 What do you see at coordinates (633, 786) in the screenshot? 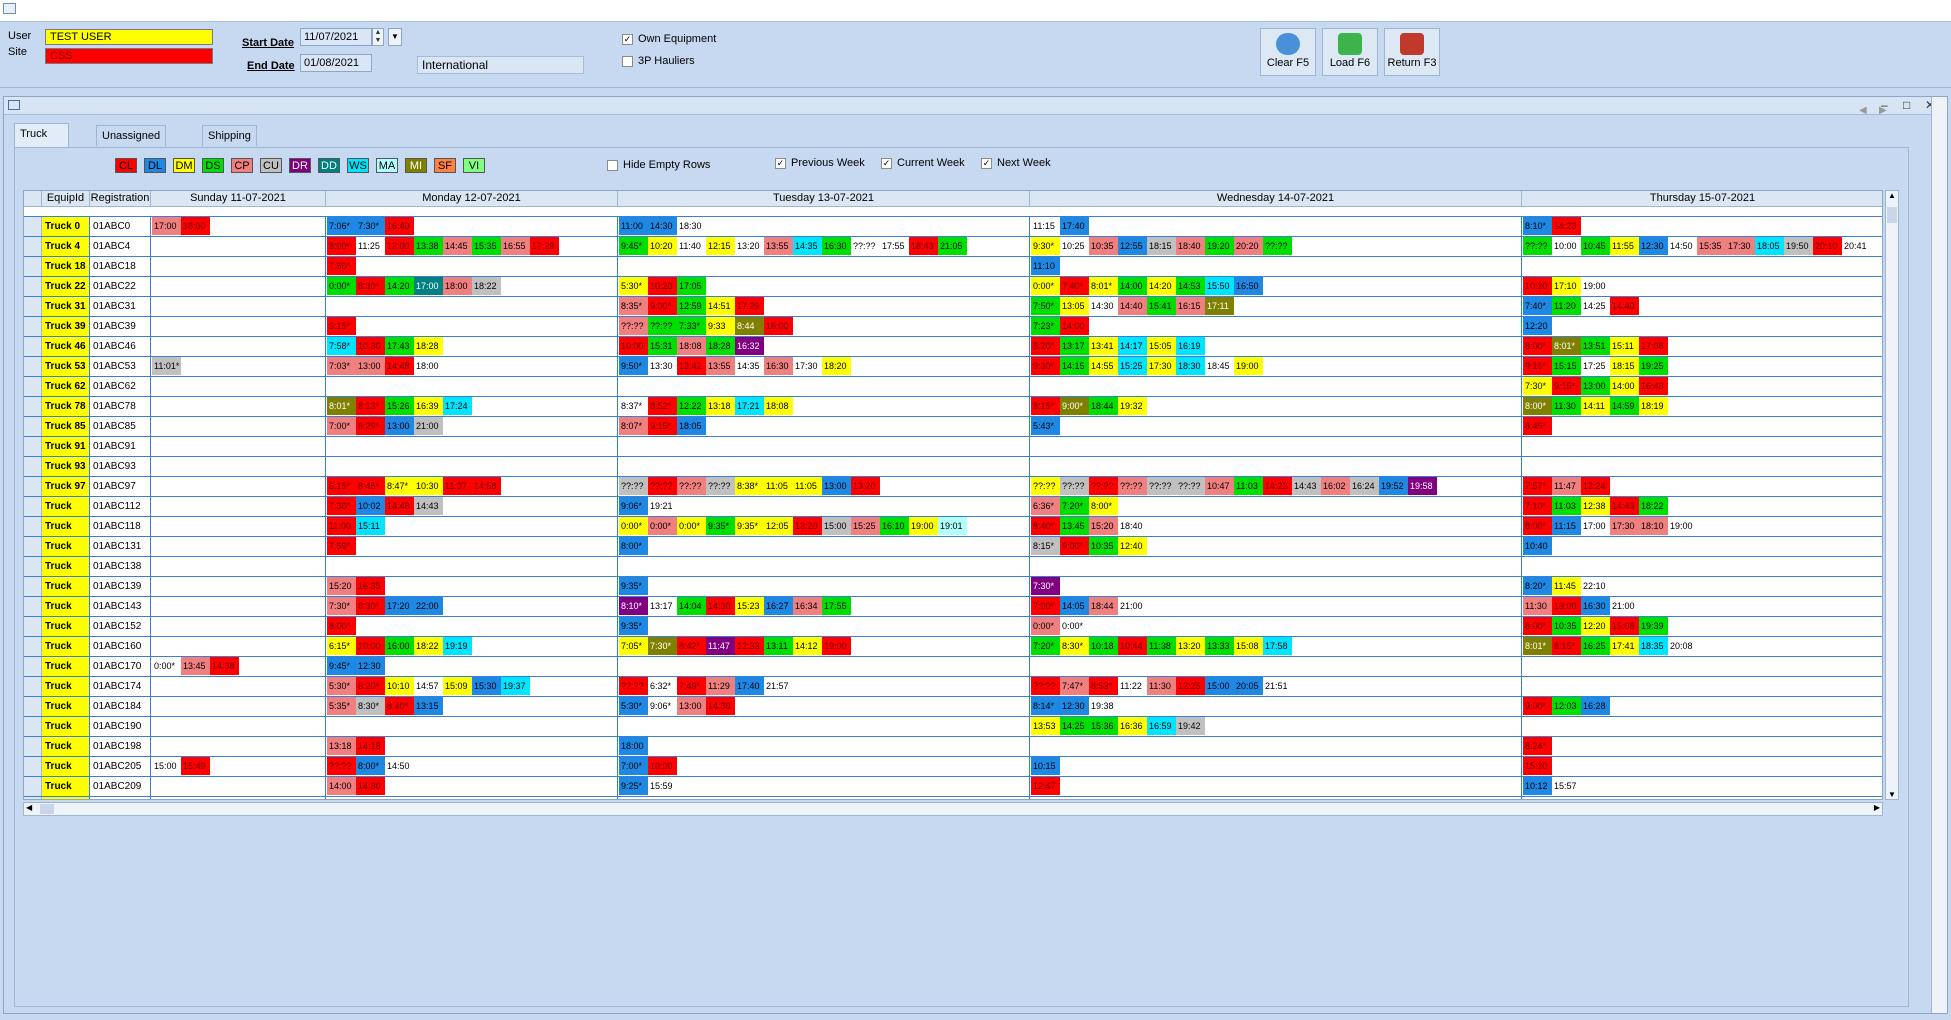
I see `order-slot: 9:25*` at bounding box center [633, 786].